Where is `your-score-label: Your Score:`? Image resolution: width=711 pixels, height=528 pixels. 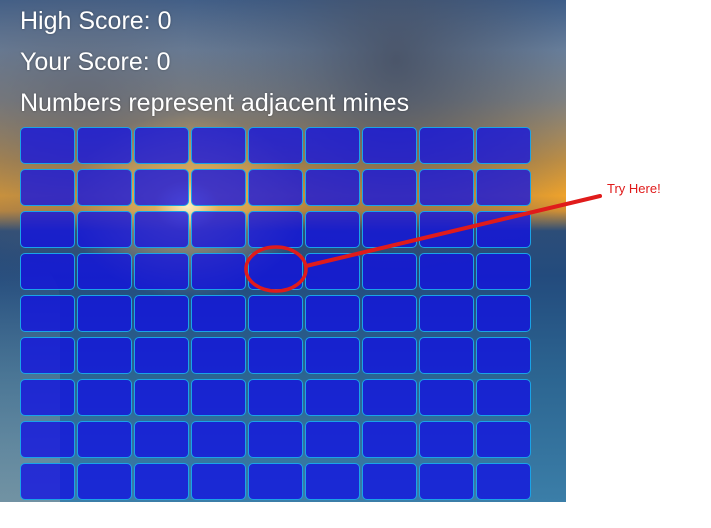 your-score-label: Your Score: is located at coordinates (88, 62).